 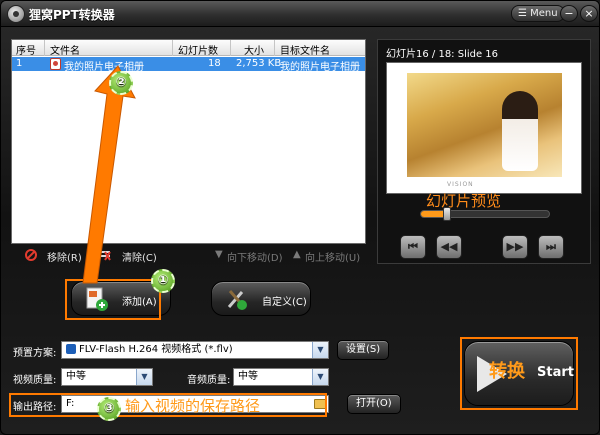 I want to click on row-filename: 我的照片电子相册, so click(x=104, y=67).